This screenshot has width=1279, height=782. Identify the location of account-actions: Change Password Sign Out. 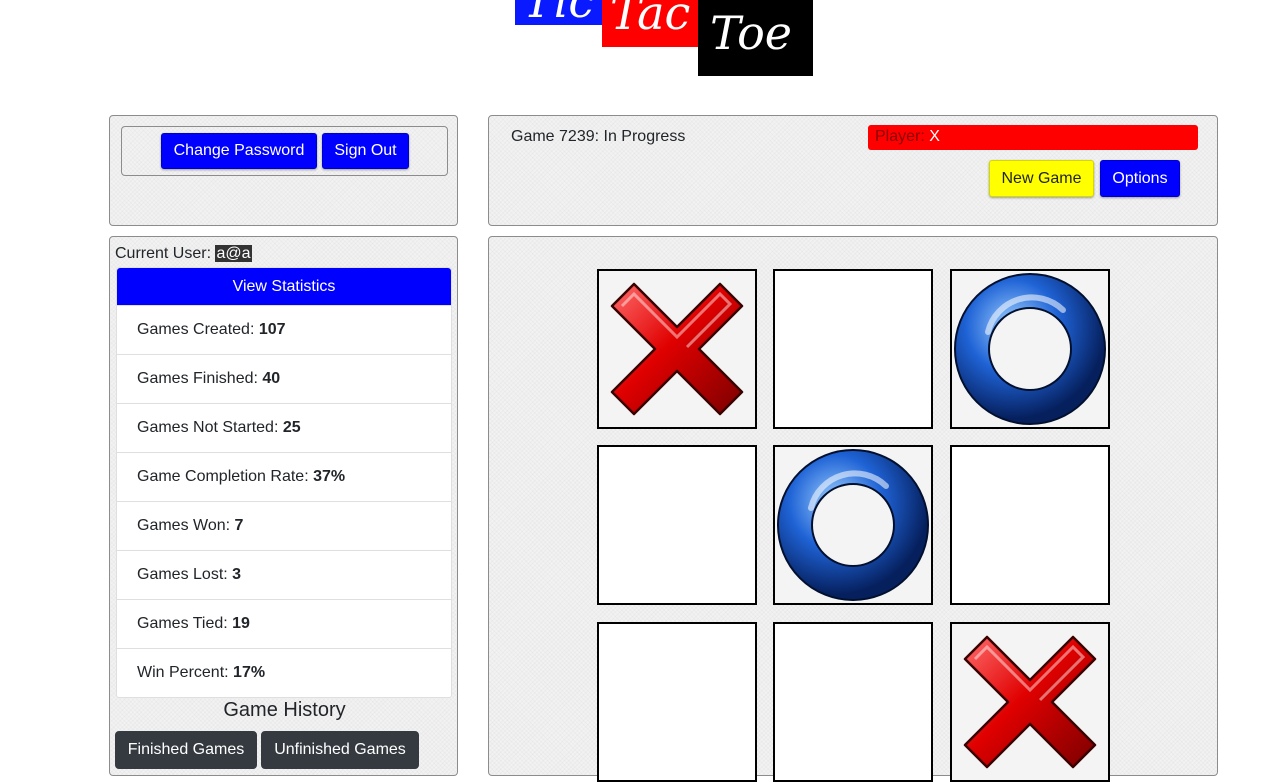
(284, 151).